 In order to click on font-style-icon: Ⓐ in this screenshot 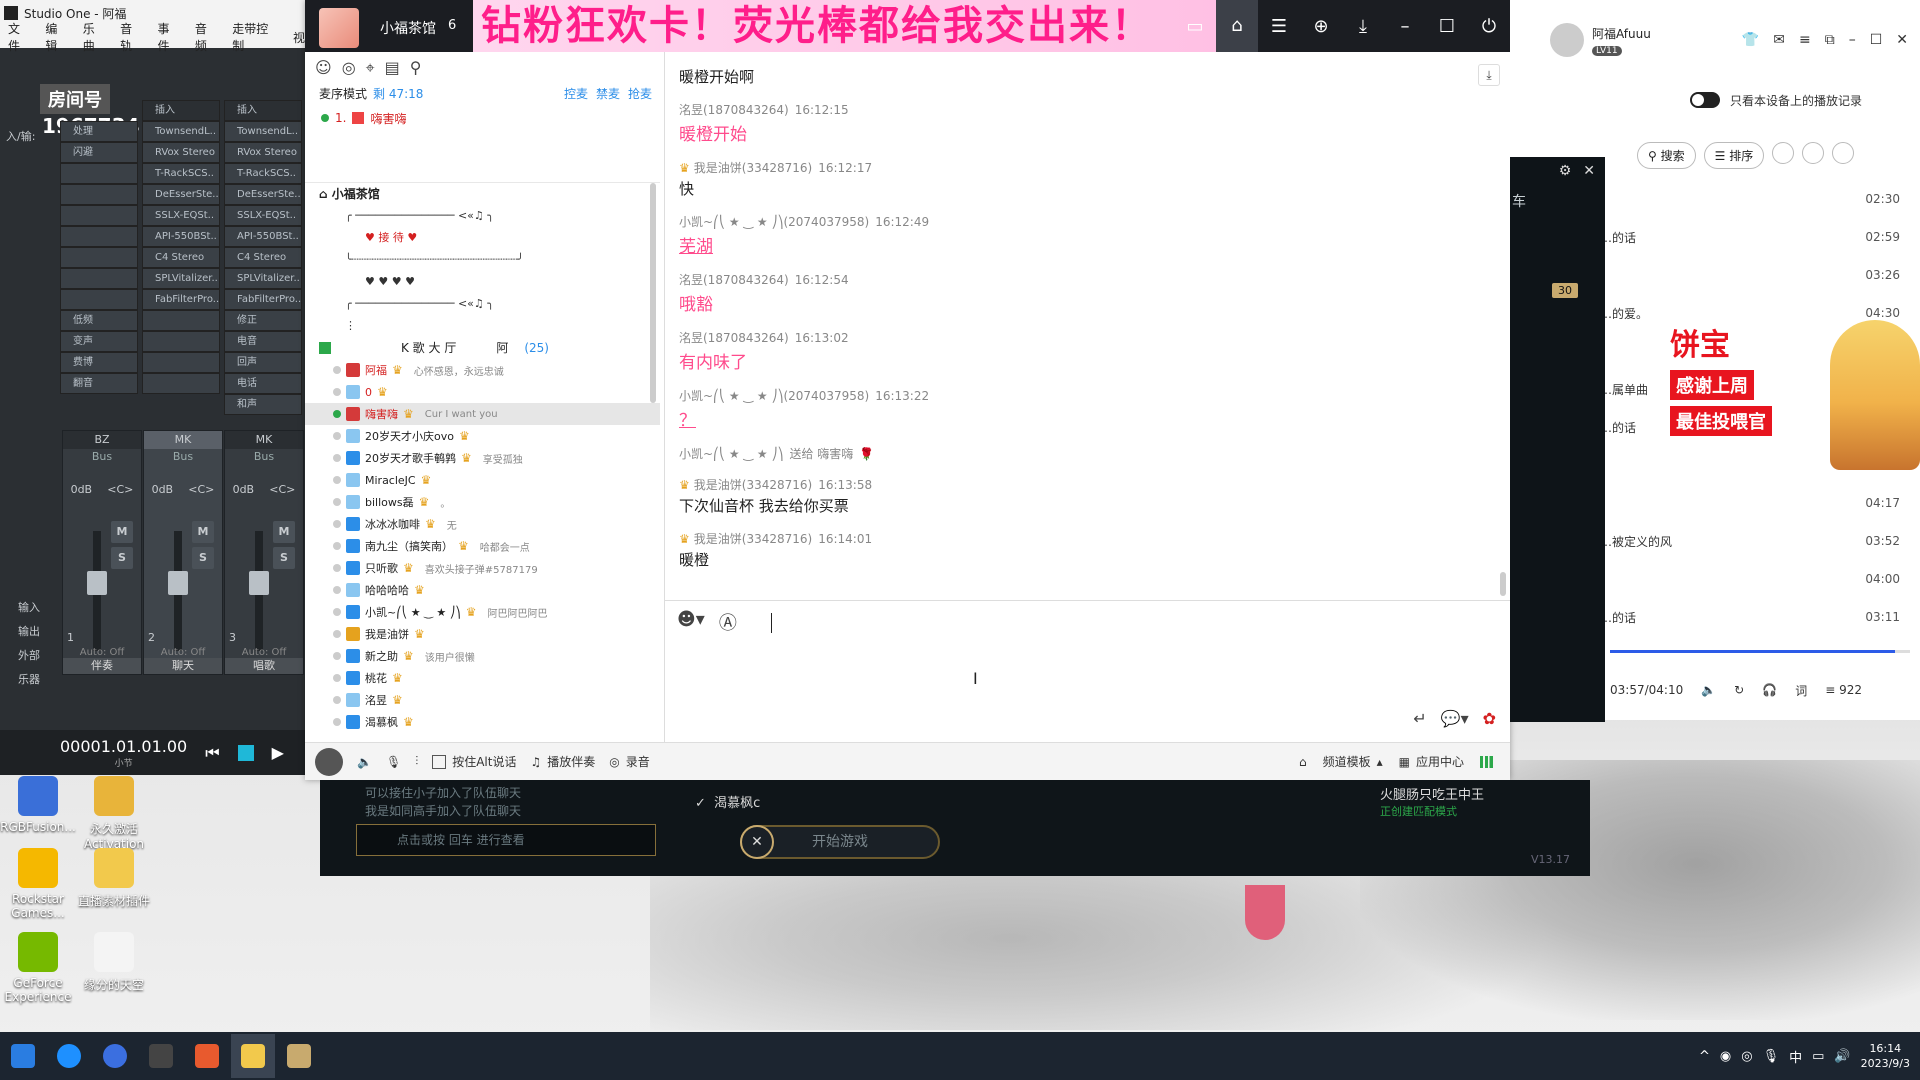, I will do `click(728, 622)`.